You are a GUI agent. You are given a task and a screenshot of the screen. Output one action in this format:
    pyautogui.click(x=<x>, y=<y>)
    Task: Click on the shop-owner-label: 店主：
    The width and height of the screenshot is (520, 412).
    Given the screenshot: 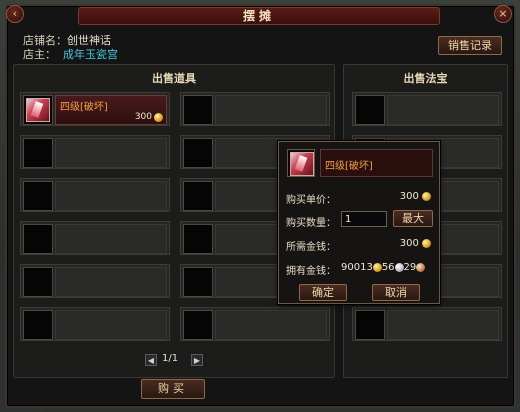 What is the action you would take?
    pyautogui.click(x=39, y=54)
    